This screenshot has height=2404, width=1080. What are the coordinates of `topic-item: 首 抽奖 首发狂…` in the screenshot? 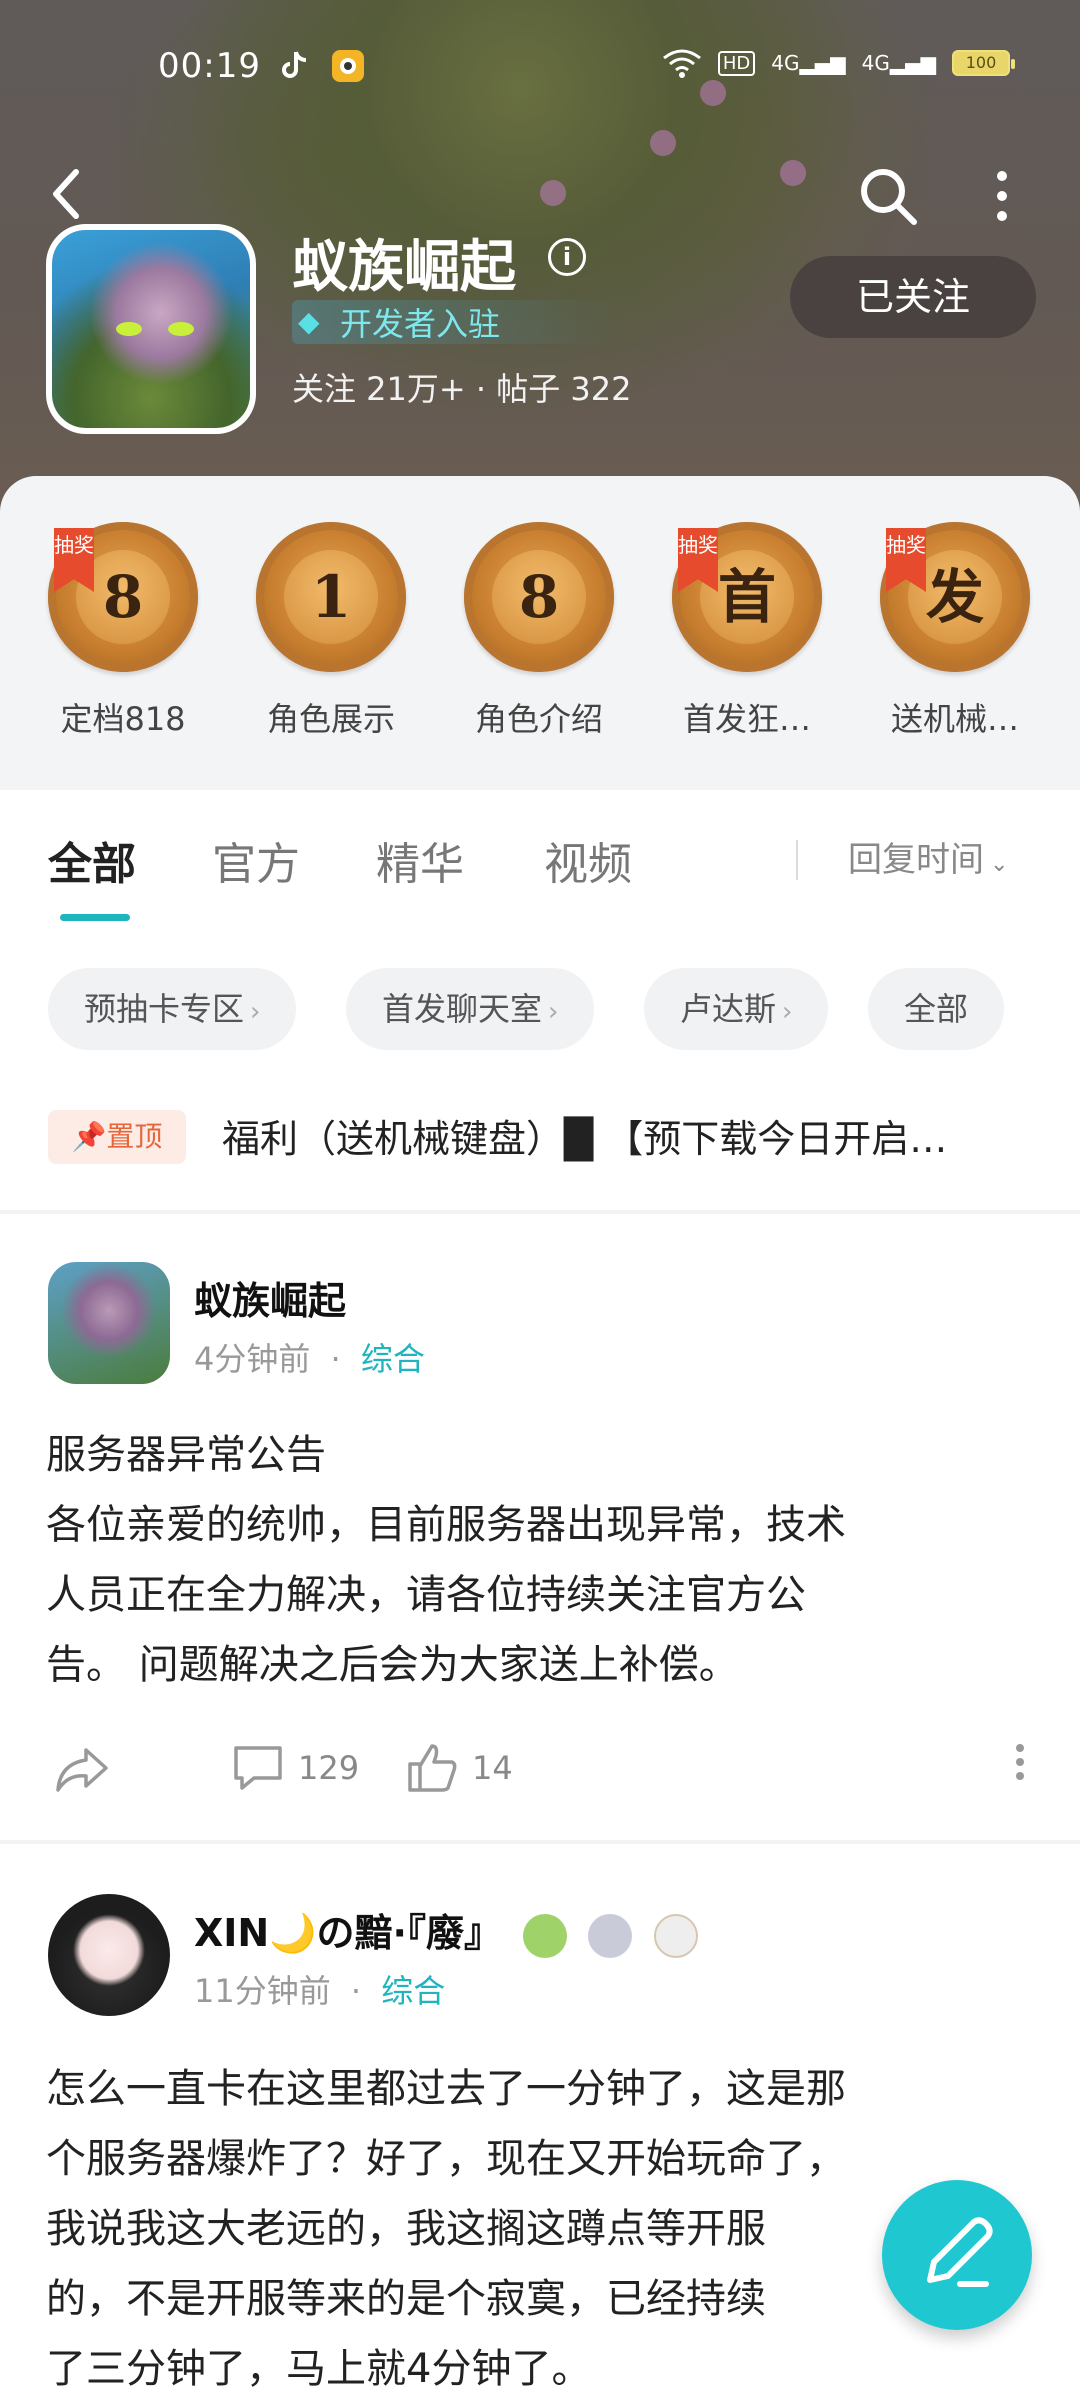 It's located at (747, 631).